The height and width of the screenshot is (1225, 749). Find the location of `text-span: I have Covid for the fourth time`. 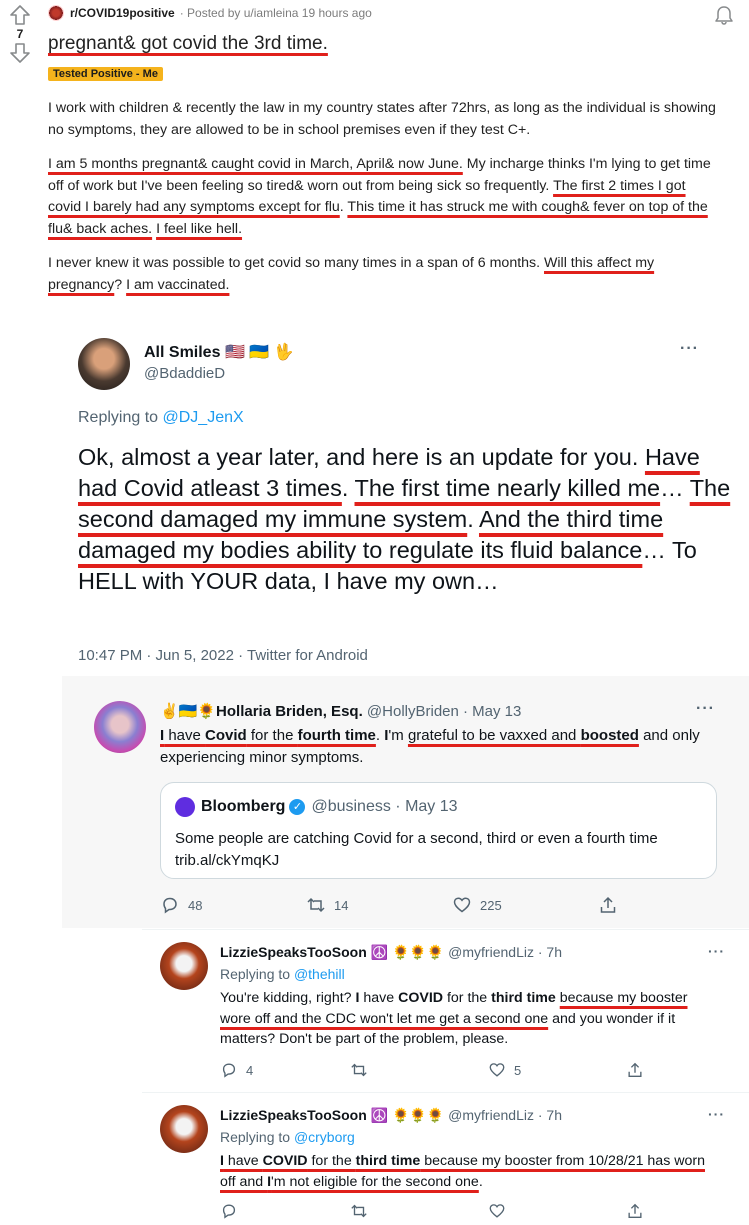

text-span: I have Covid for the fourth time is located at coordinates (268, 735).